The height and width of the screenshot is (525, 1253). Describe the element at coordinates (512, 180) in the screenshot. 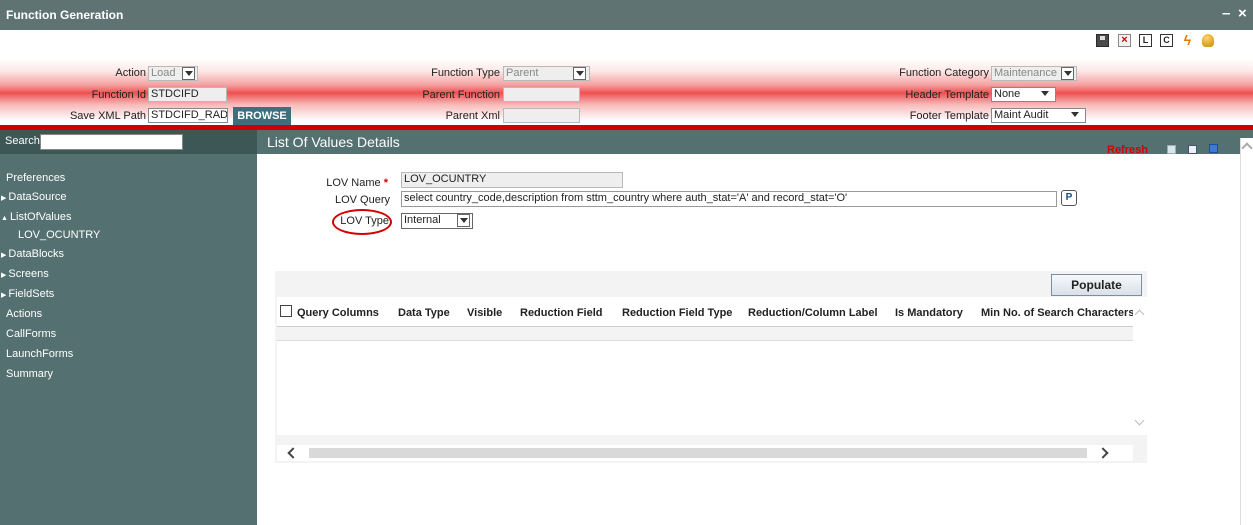

I see `lov-name-field: LOV_OCUNTRY` at that location.